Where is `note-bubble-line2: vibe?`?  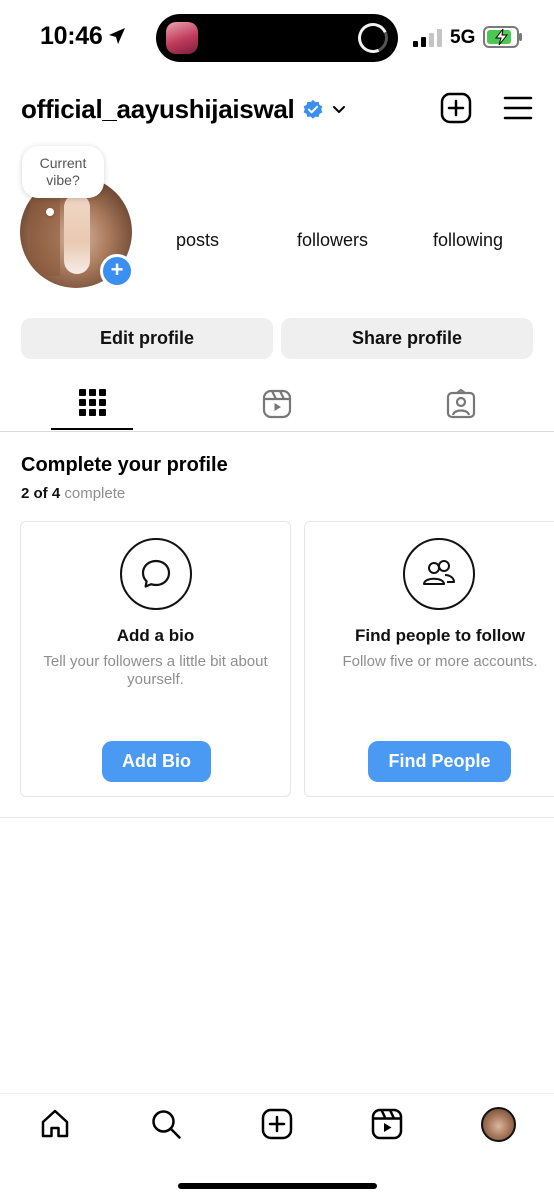 note-bubble-line2: vibe? is located at coordinates (63, 180).